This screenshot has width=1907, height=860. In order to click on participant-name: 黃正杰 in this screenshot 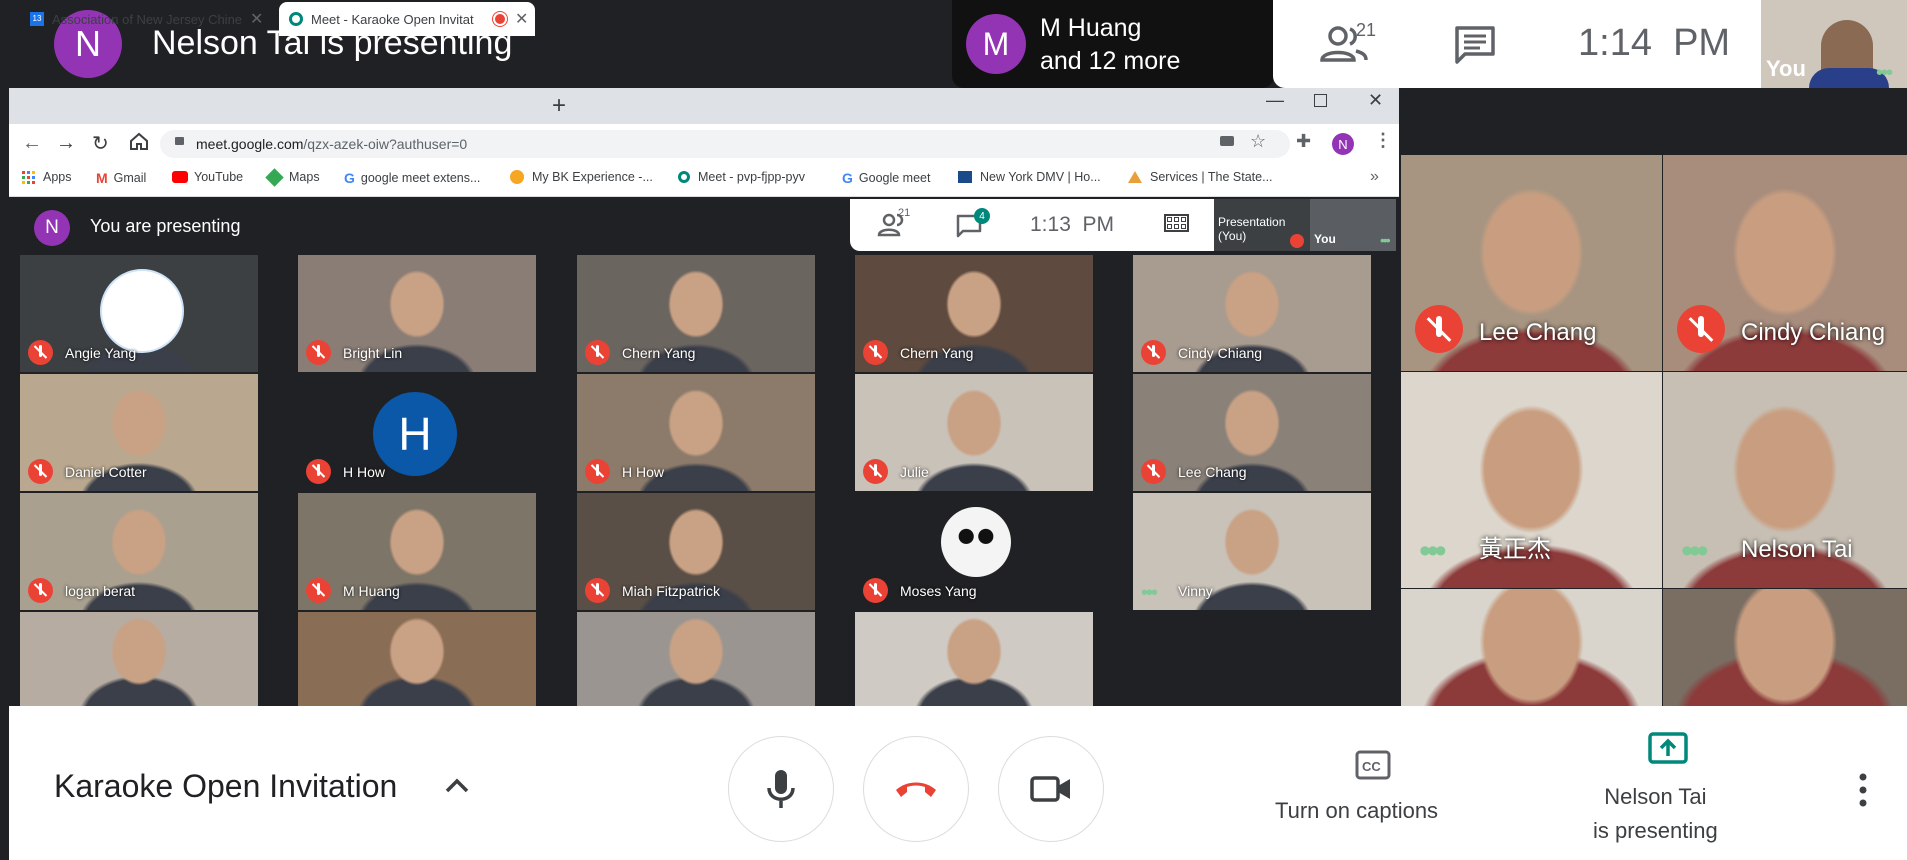, I will do `click(1515, 549)`.